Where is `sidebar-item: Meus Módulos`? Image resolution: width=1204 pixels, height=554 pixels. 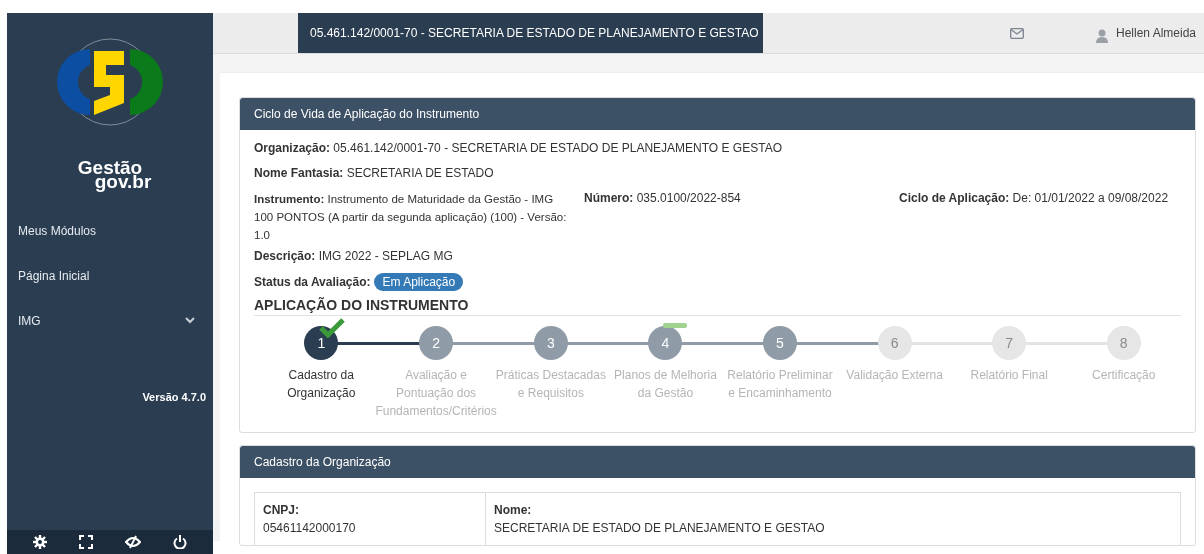
sidebar-item: Meus Módulos is located at coordinates (110, 230).